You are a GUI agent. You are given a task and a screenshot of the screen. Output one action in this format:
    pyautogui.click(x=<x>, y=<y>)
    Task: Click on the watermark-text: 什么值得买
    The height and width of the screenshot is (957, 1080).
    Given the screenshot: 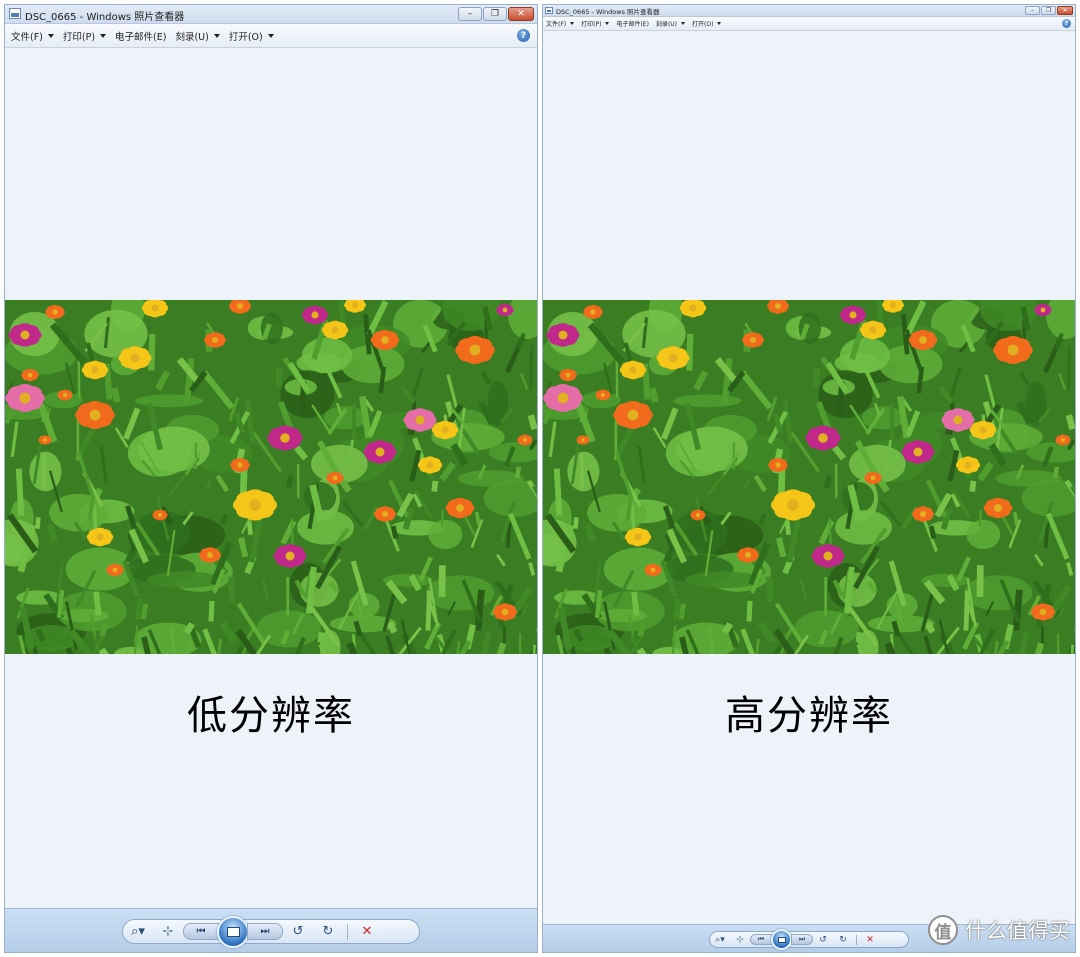 What is the action you would take?
    pyautogui.click(x=1017, y=931)
    